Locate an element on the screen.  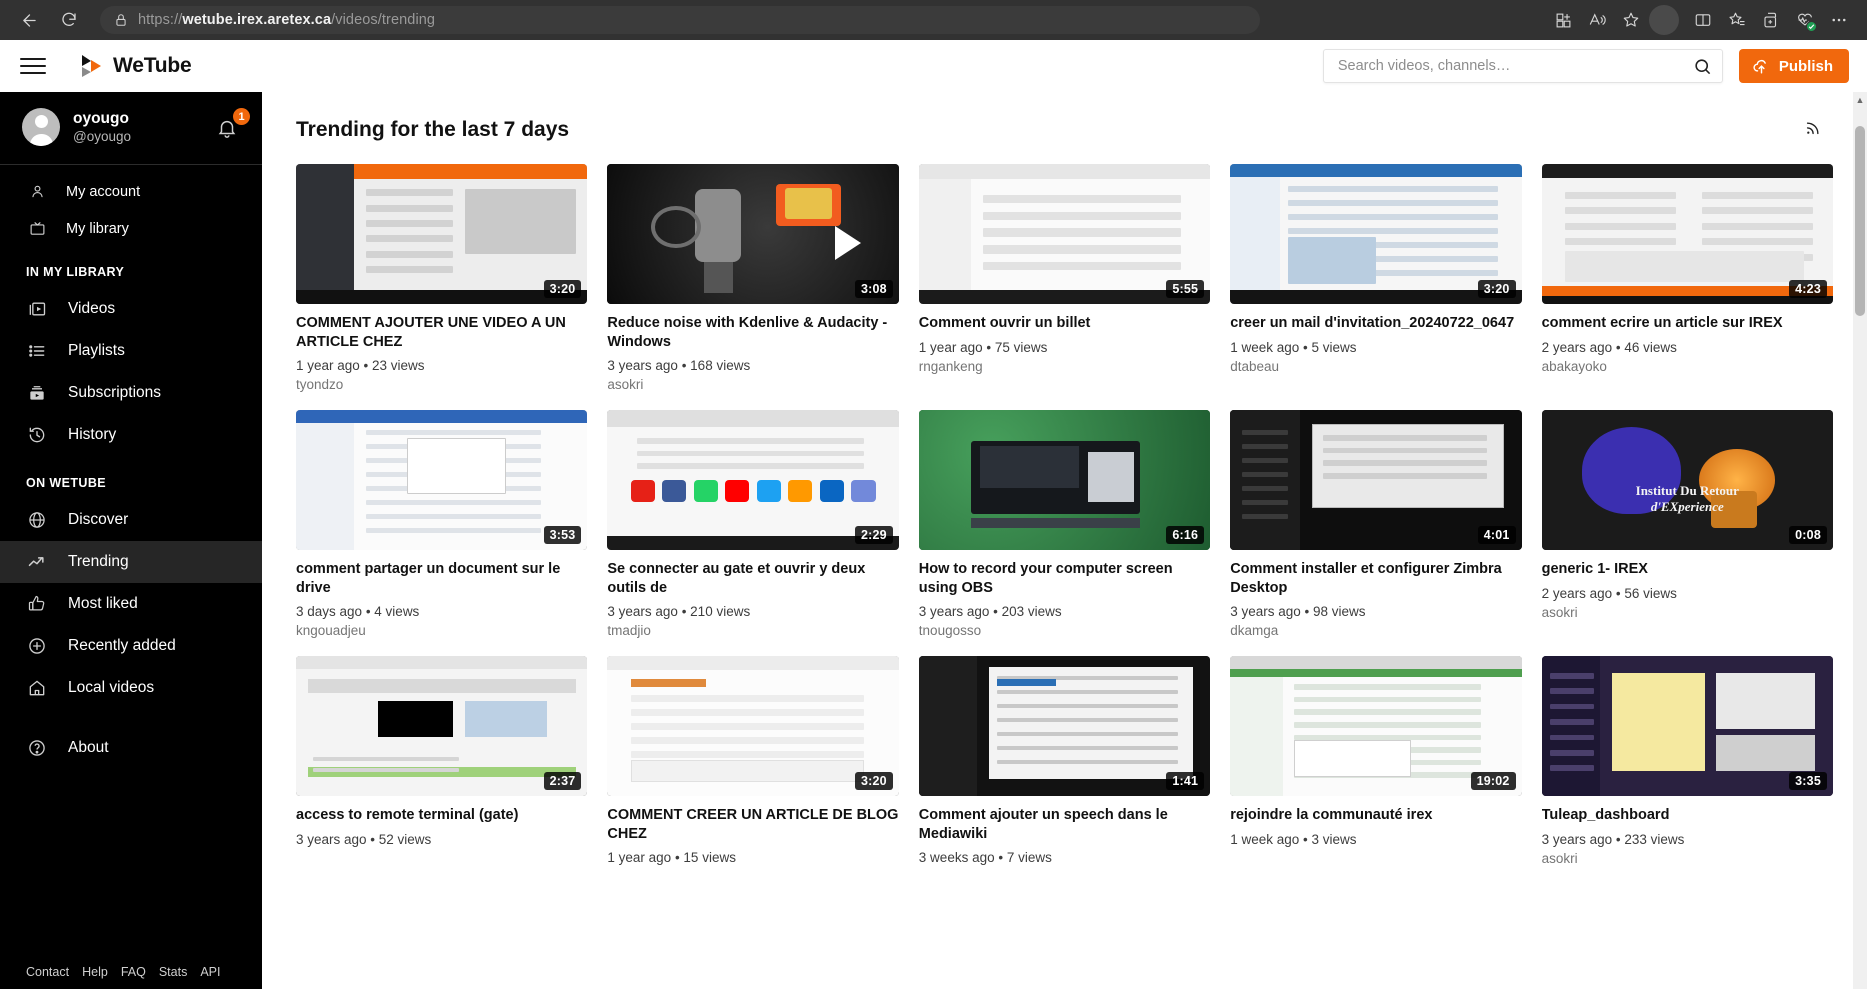
search-icon is located at coordinates (1702, 66).